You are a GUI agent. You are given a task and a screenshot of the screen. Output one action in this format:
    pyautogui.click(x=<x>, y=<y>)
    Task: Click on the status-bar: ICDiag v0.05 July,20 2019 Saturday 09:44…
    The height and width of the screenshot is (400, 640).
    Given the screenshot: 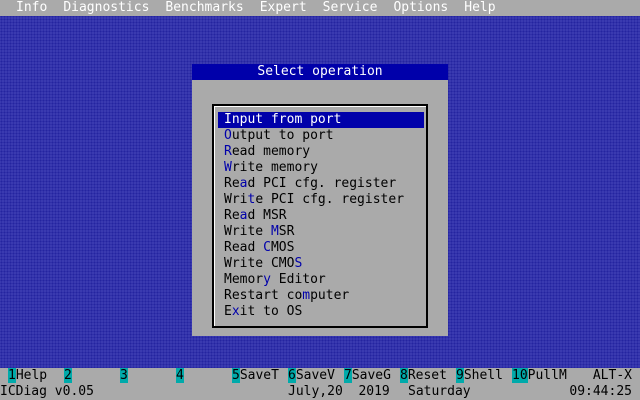 What is the action you would take?
    pyautogui.click(x=320, y=392)
    